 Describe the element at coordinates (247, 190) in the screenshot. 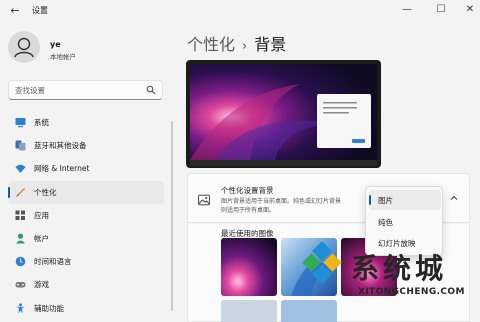

I see `card-title: 个性化设置背景` at that location.